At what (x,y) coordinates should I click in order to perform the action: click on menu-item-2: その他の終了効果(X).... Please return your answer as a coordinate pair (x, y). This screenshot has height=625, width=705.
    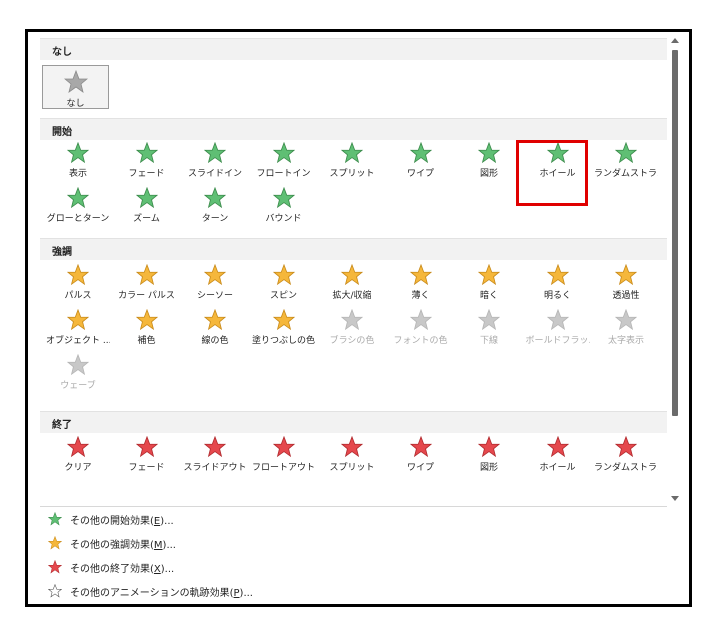
    Looking at the image, I should click on (353, 567).